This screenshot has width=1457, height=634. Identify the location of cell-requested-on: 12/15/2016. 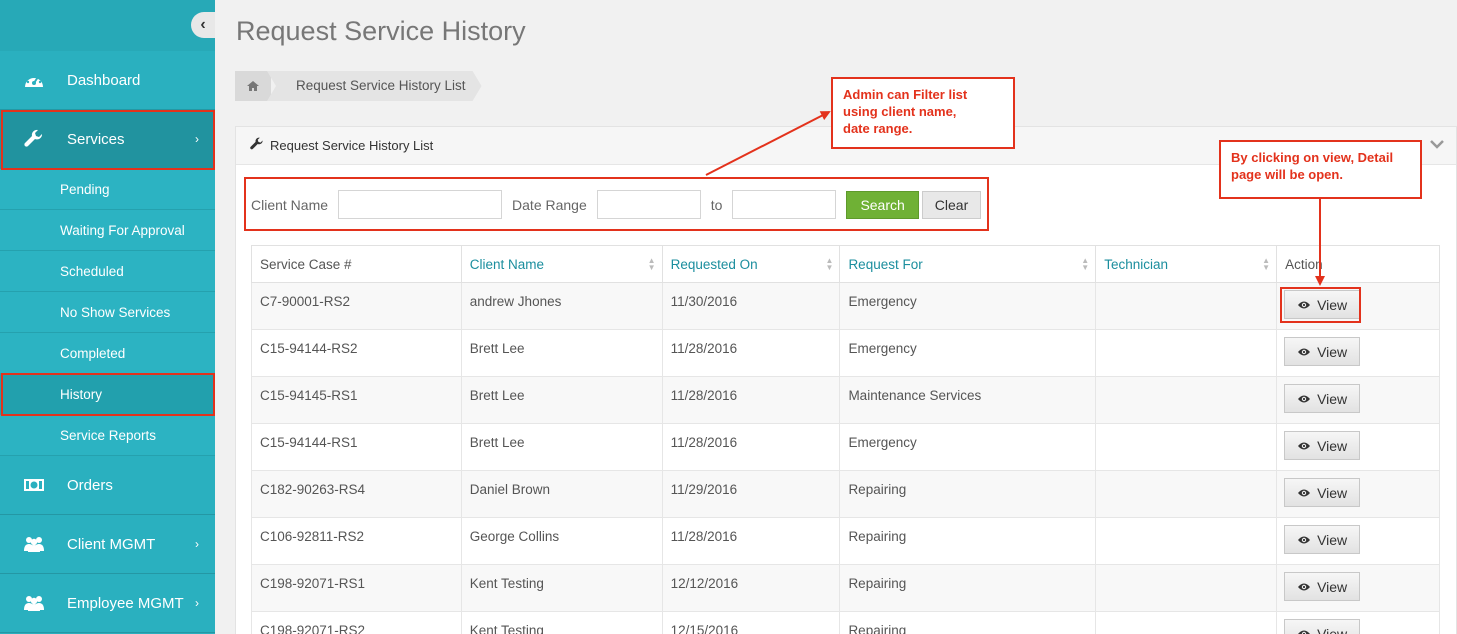
(751, 622).